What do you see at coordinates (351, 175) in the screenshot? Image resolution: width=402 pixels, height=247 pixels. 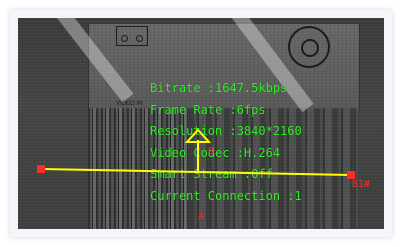 I see `tripwire-end-handle` at bounding box center [351, 175].